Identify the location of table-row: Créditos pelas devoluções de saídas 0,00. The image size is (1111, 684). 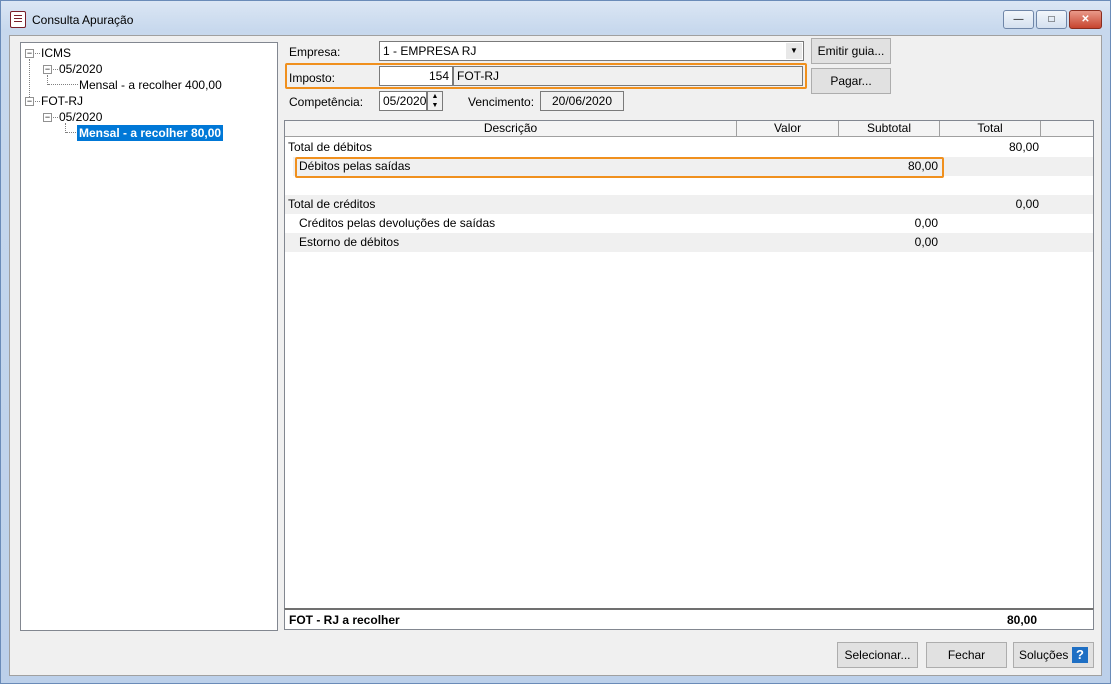
(689, 223).